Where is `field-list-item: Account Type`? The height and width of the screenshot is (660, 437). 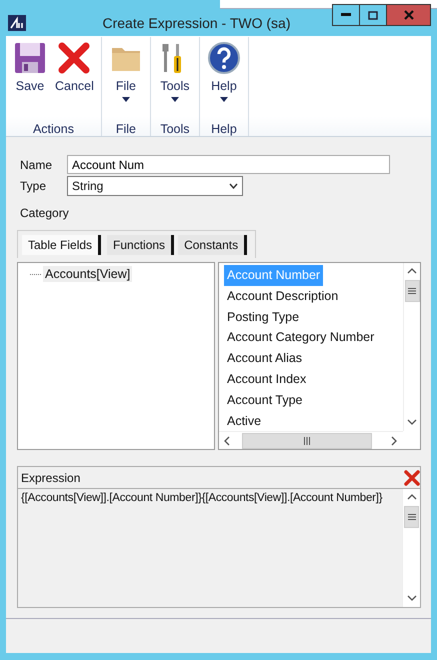 field-list-item: Account Type is located at coordinates (265, 400).